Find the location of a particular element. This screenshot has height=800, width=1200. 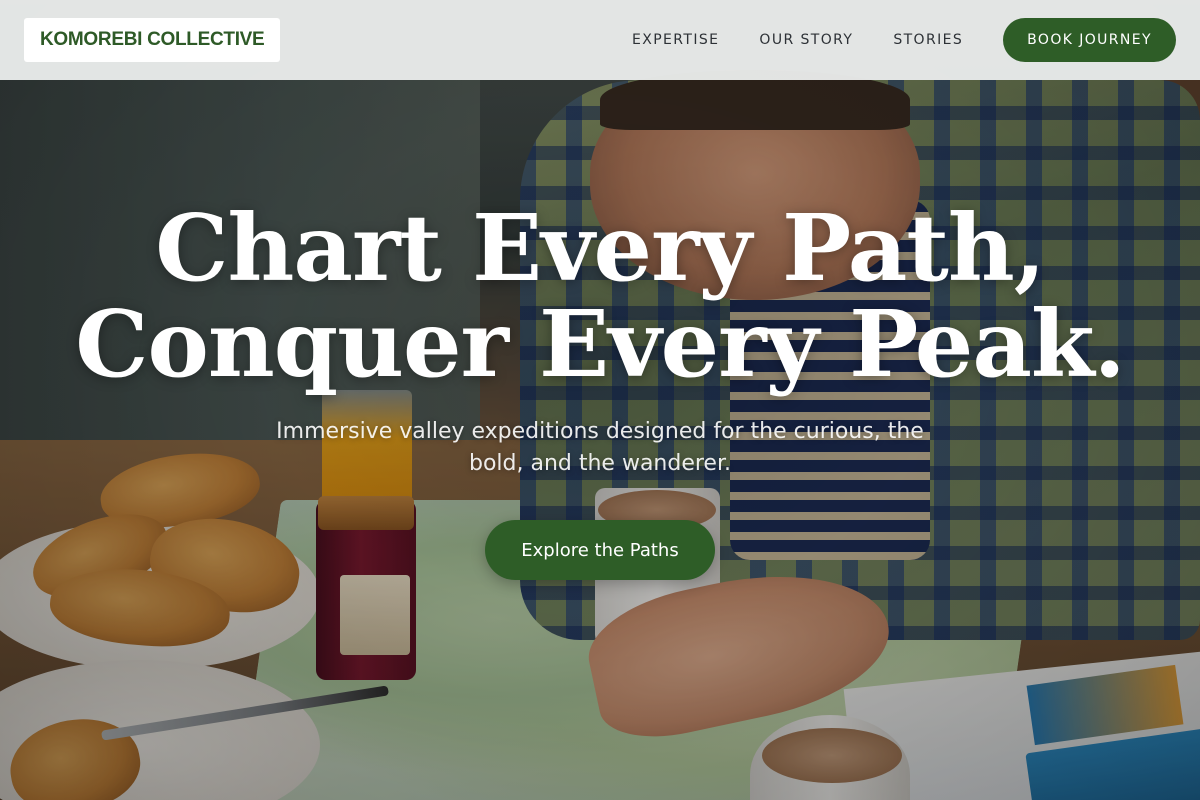

explore-paths-button: Explore the Paths is located at coordinates (600, 550).